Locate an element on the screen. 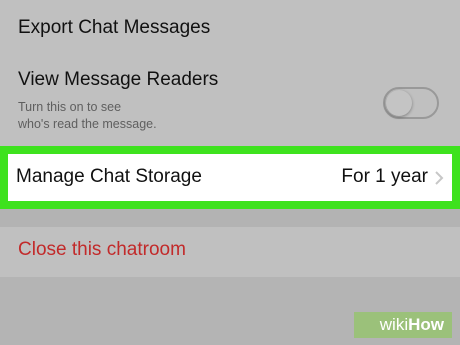  chevron-right-icon is located at coordinates (439, 178).